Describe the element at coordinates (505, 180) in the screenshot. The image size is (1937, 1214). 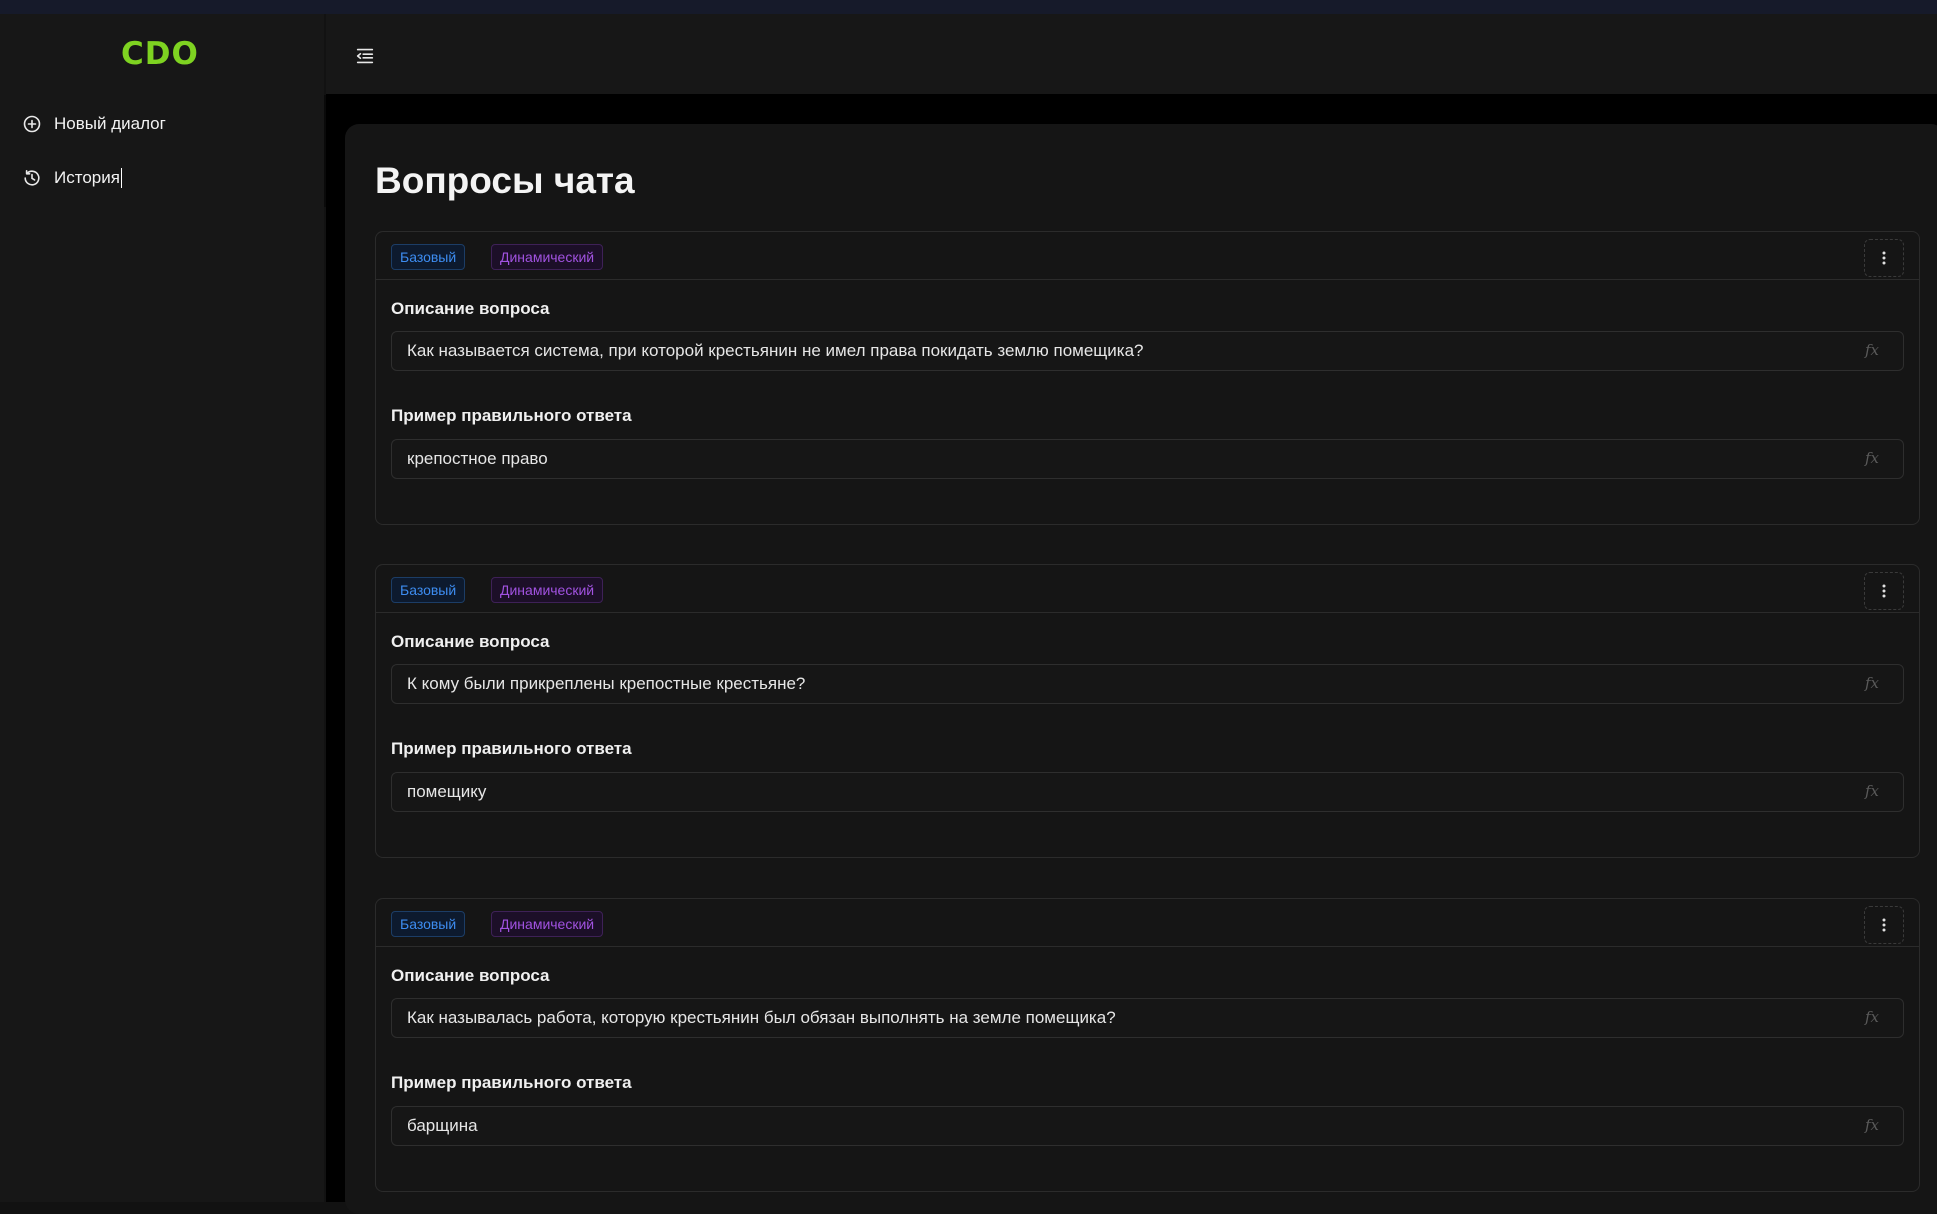
I see `page-title: Вопросы чата` at that location.